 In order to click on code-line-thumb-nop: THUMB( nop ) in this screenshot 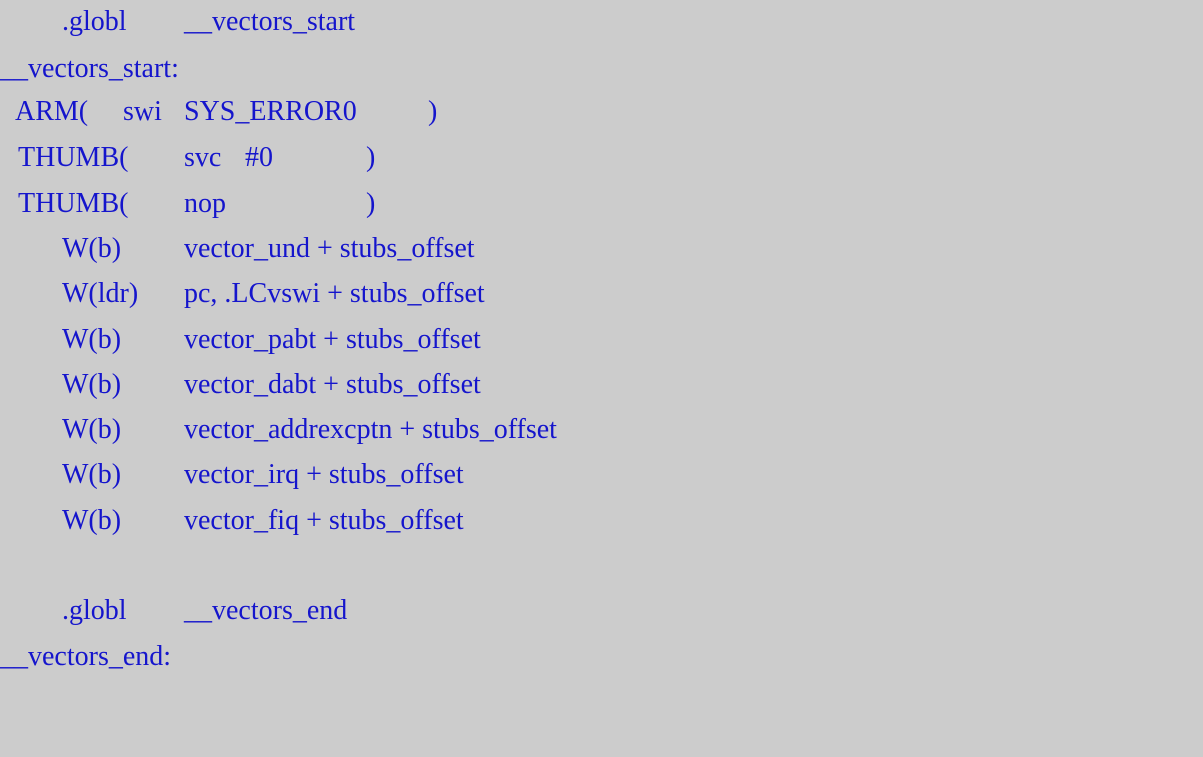, I will do `click(187, 204)`.